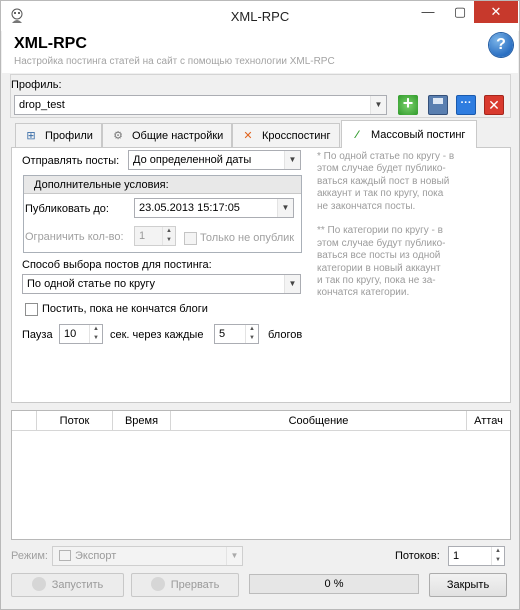 The height and width of the screenshot is (610, 520). Describe the element at coordinates (185, 585) in the screenshot. I see `stop-button: Прервать` at that location.